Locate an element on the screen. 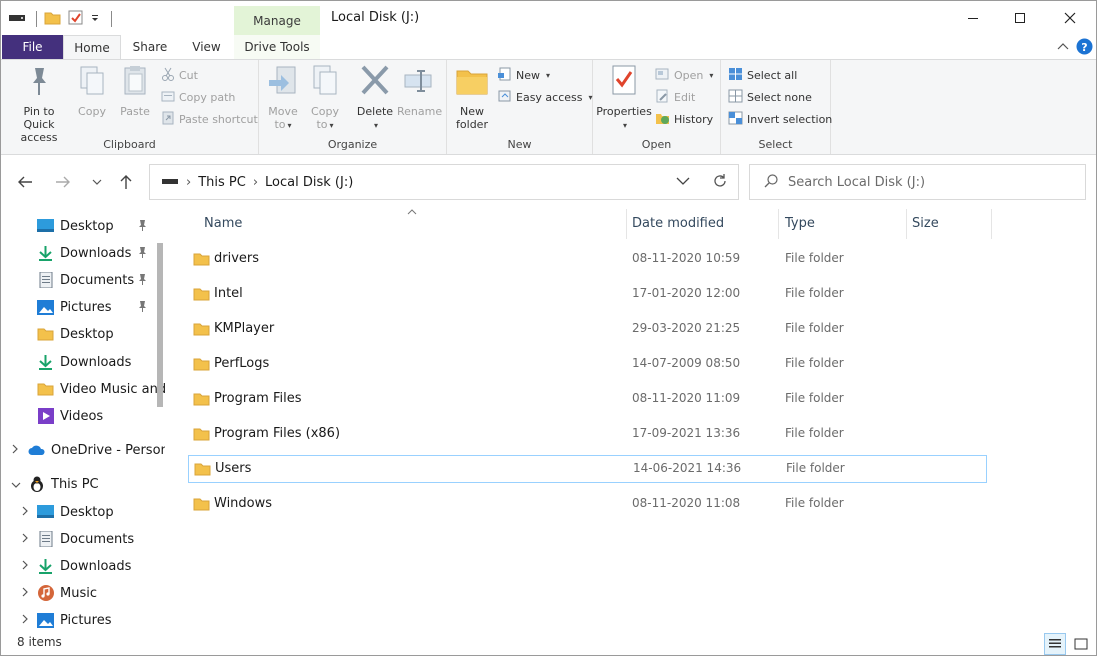 Image resolution: width=1097 pixels, height=656 pixels. file-row: PerfLogs 14-07-2009 08:50 File folder is located at coordinates (587, 365).